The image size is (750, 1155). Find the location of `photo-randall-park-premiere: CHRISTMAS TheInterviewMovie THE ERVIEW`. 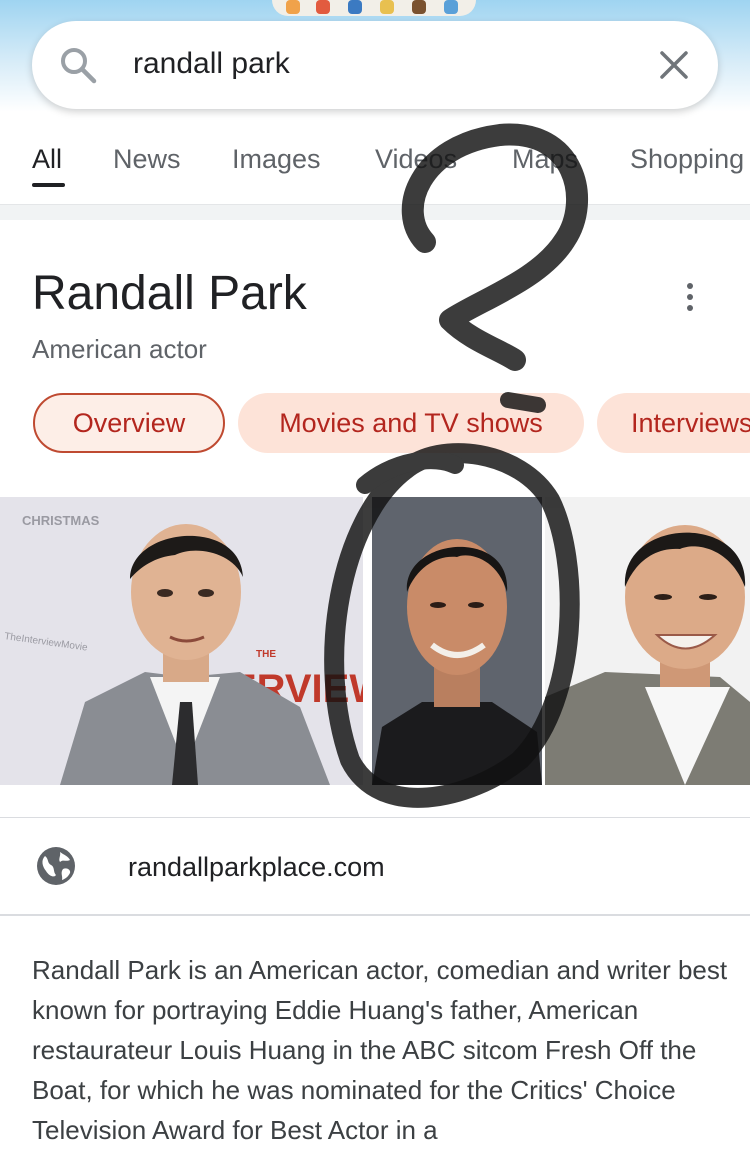

photo-randall-park-premiere: CHRISTMAS TheInterviewMovie THE ERVIEW is located at coordinates (181, 641).